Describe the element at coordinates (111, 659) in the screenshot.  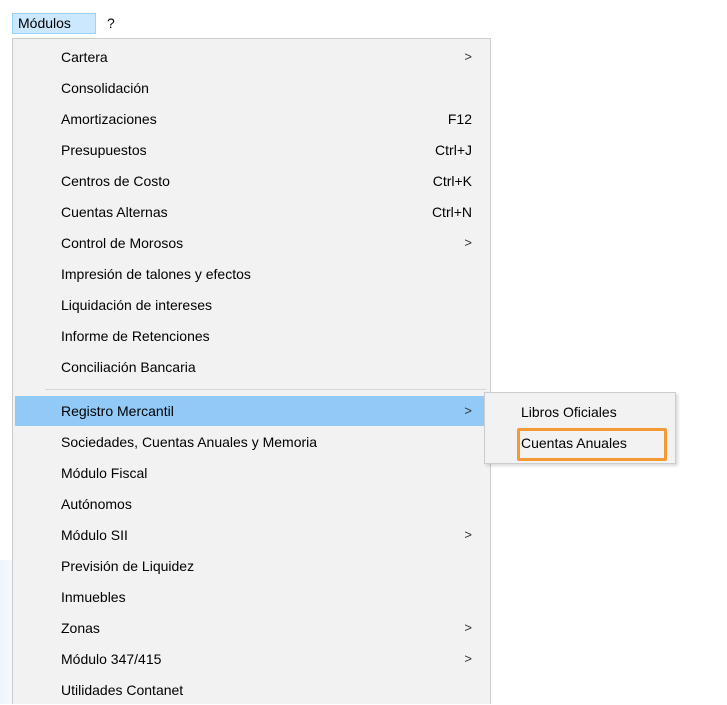
I see `menu-item-label: Módulo 347/415` at that location.